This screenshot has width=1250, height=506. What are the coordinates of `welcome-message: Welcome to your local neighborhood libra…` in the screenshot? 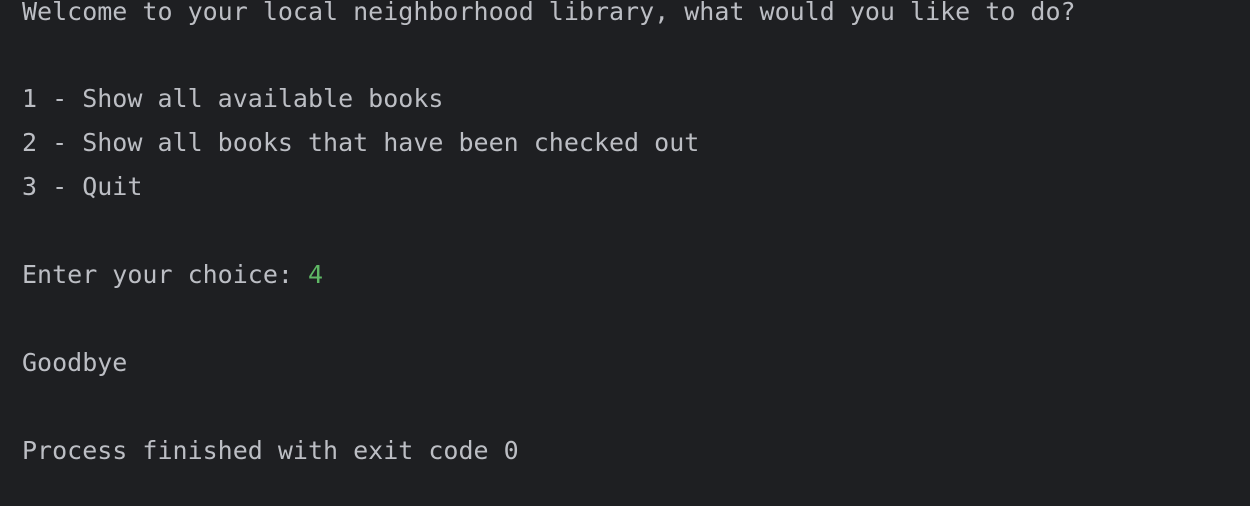 It's located at (549, 13).